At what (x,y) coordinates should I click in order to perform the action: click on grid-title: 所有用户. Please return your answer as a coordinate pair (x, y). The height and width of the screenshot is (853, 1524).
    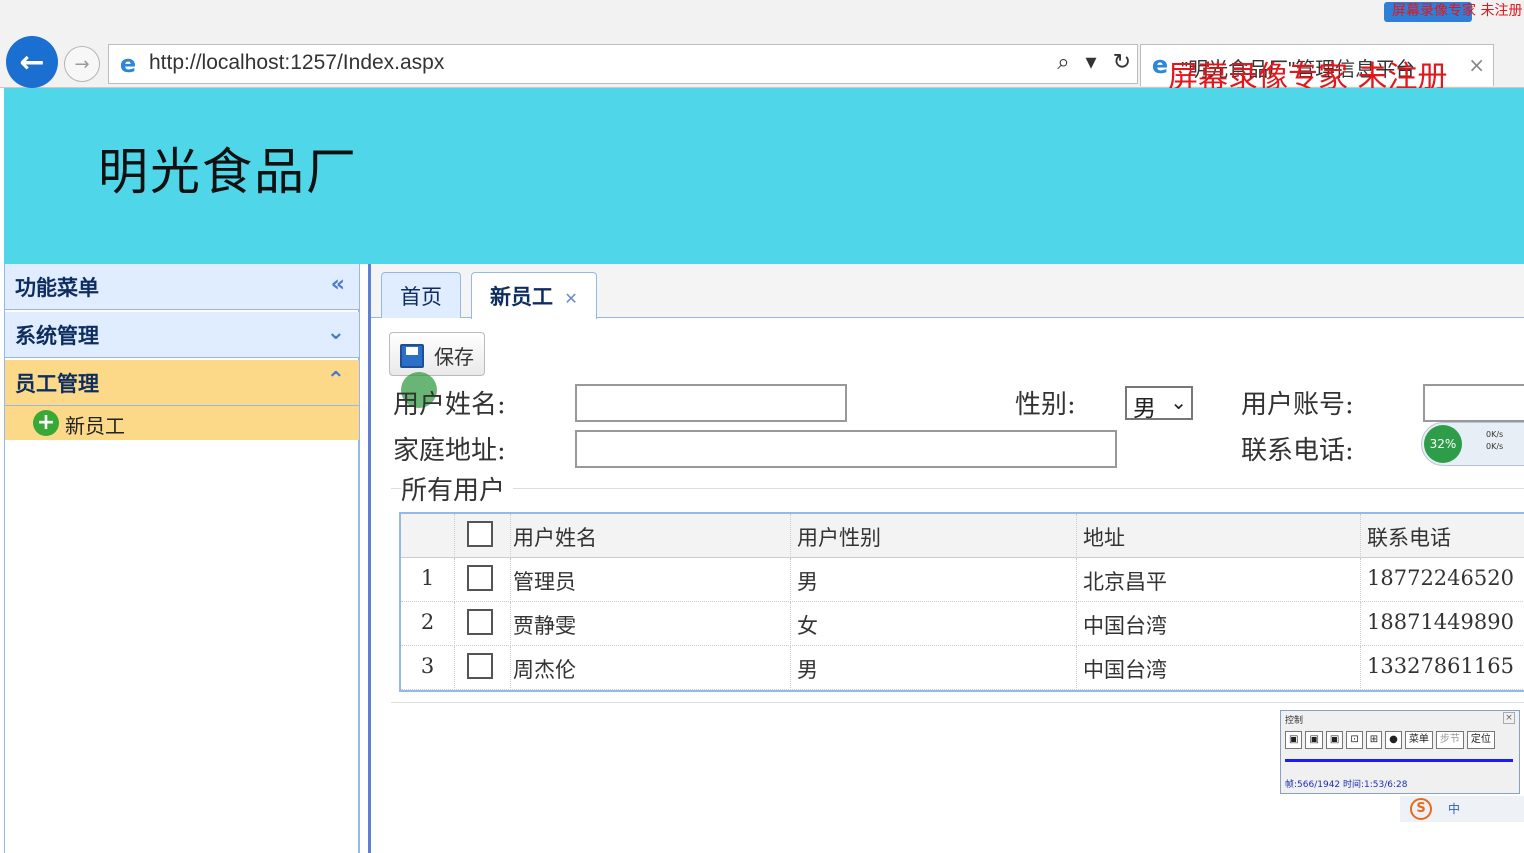
    Looking at the image, I should click on (457, 488).